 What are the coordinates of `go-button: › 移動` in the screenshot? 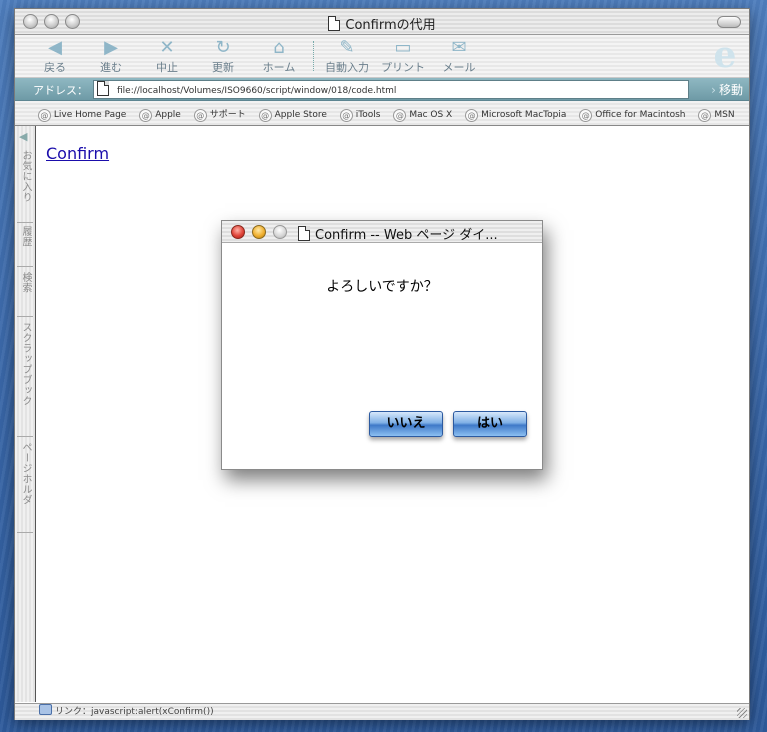 It's located at (727, 89).